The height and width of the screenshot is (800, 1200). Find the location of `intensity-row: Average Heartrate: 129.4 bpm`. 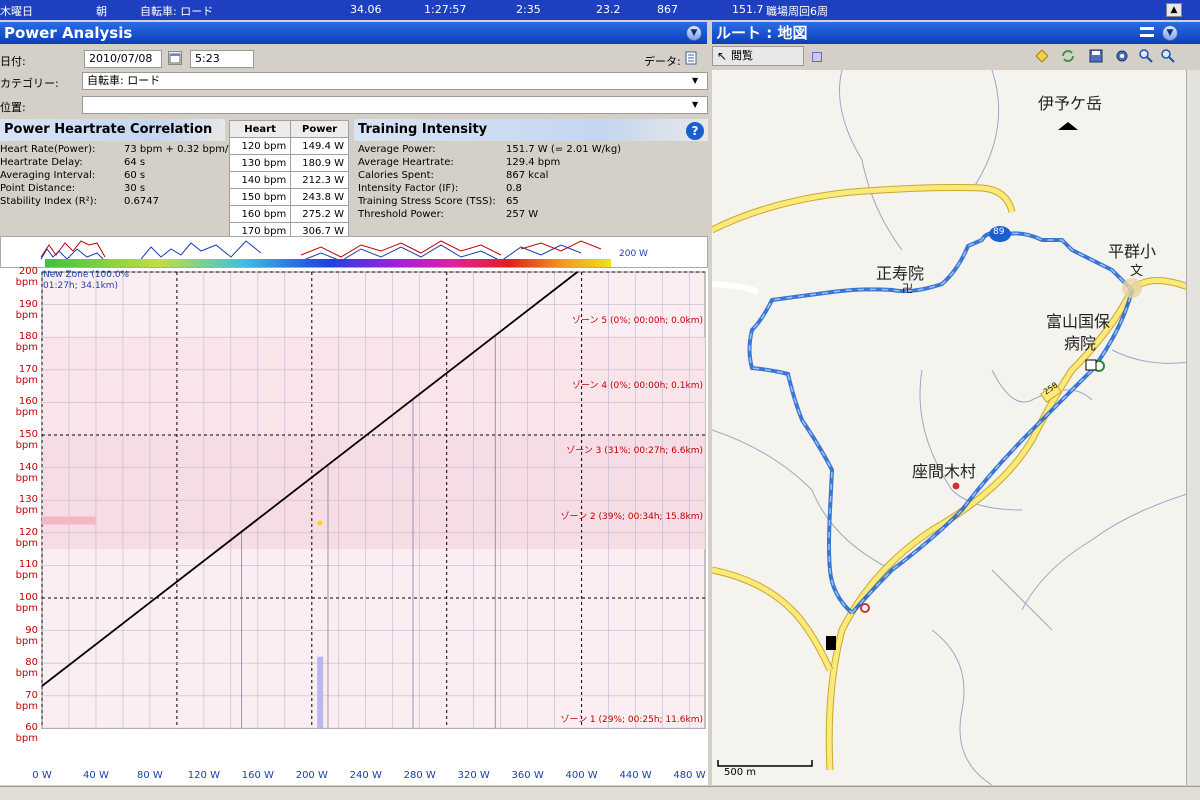

intensity-row: Average Heartrate: 129.4 bpm is located at coordinates (531, 162).